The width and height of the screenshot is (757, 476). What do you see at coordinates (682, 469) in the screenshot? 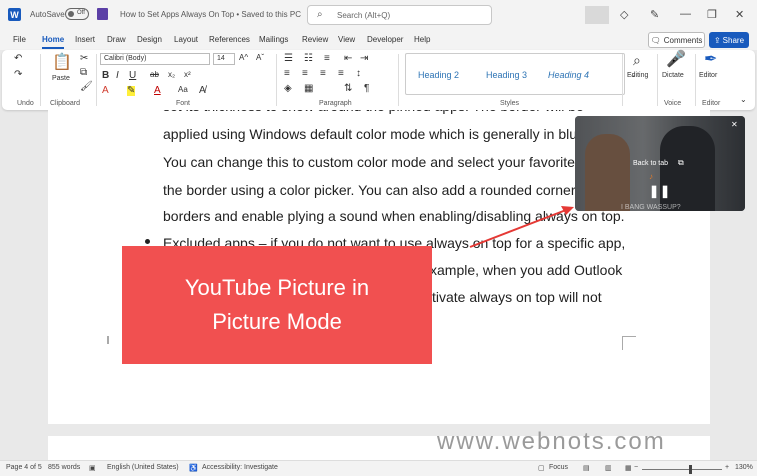
I see `zoom-slider` at bounding box center [682, 469].